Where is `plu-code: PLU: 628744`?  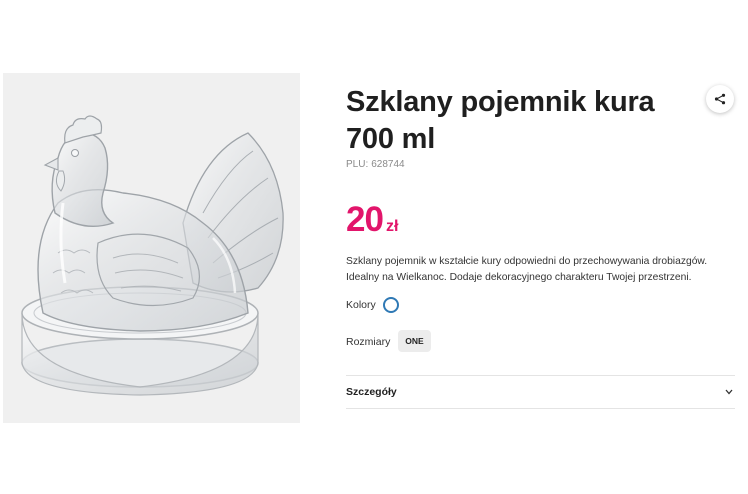
plu-code: PLU: 628744 is located at coordinates (375, 164).